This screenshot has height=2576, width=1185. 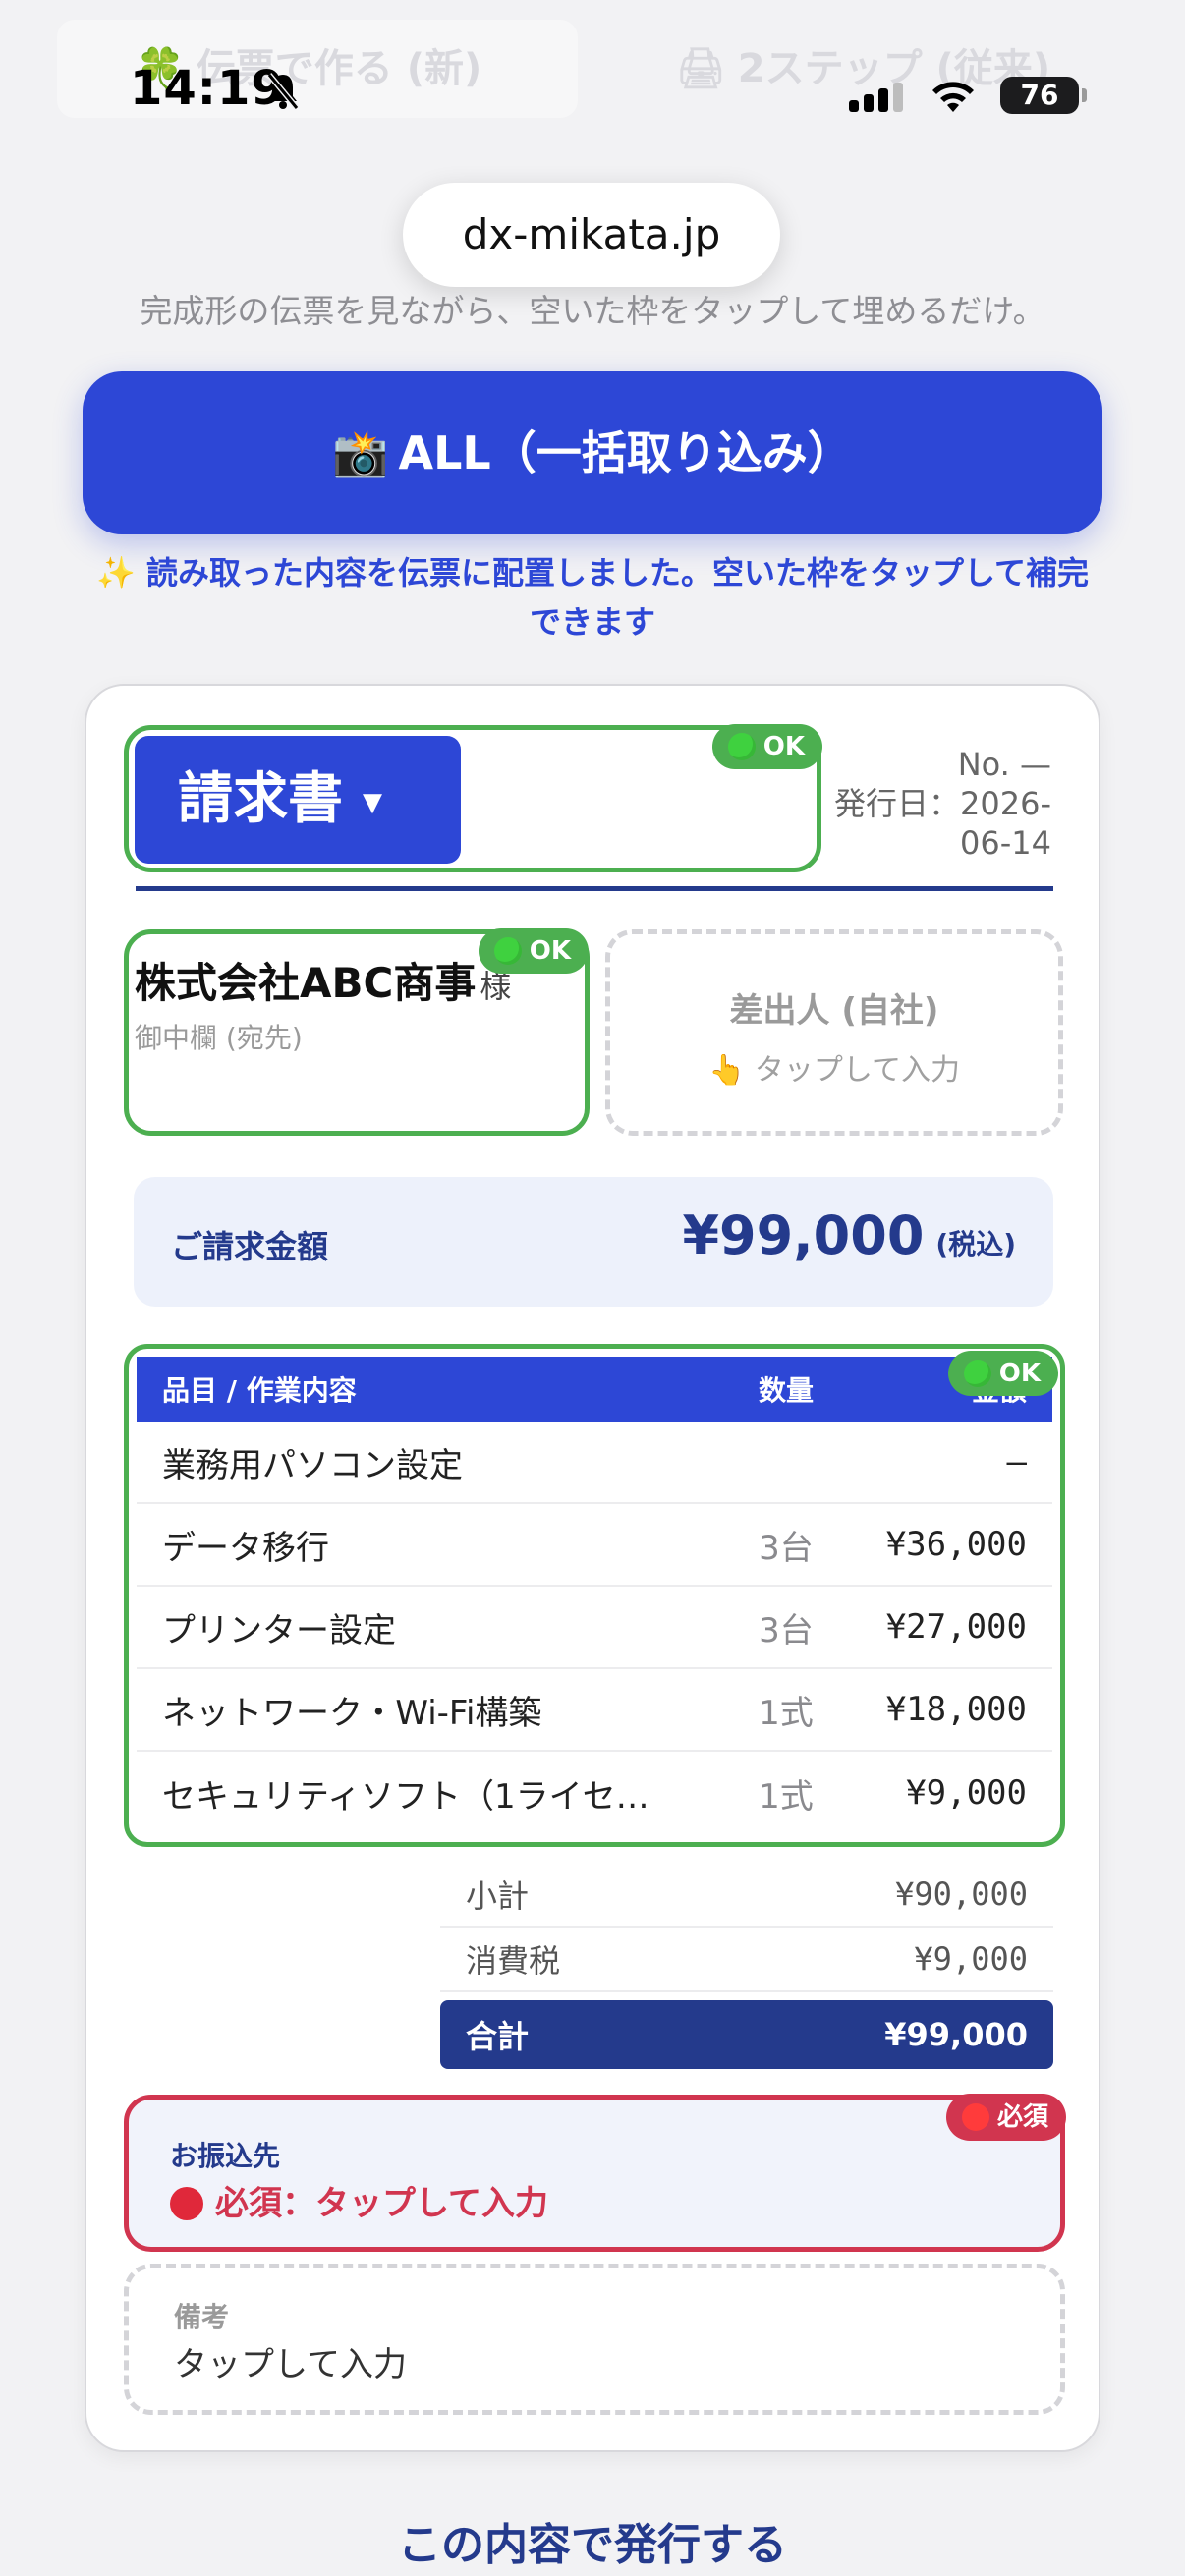 I want to click on tax-label: 消費税, so click(x=513, y=1961).